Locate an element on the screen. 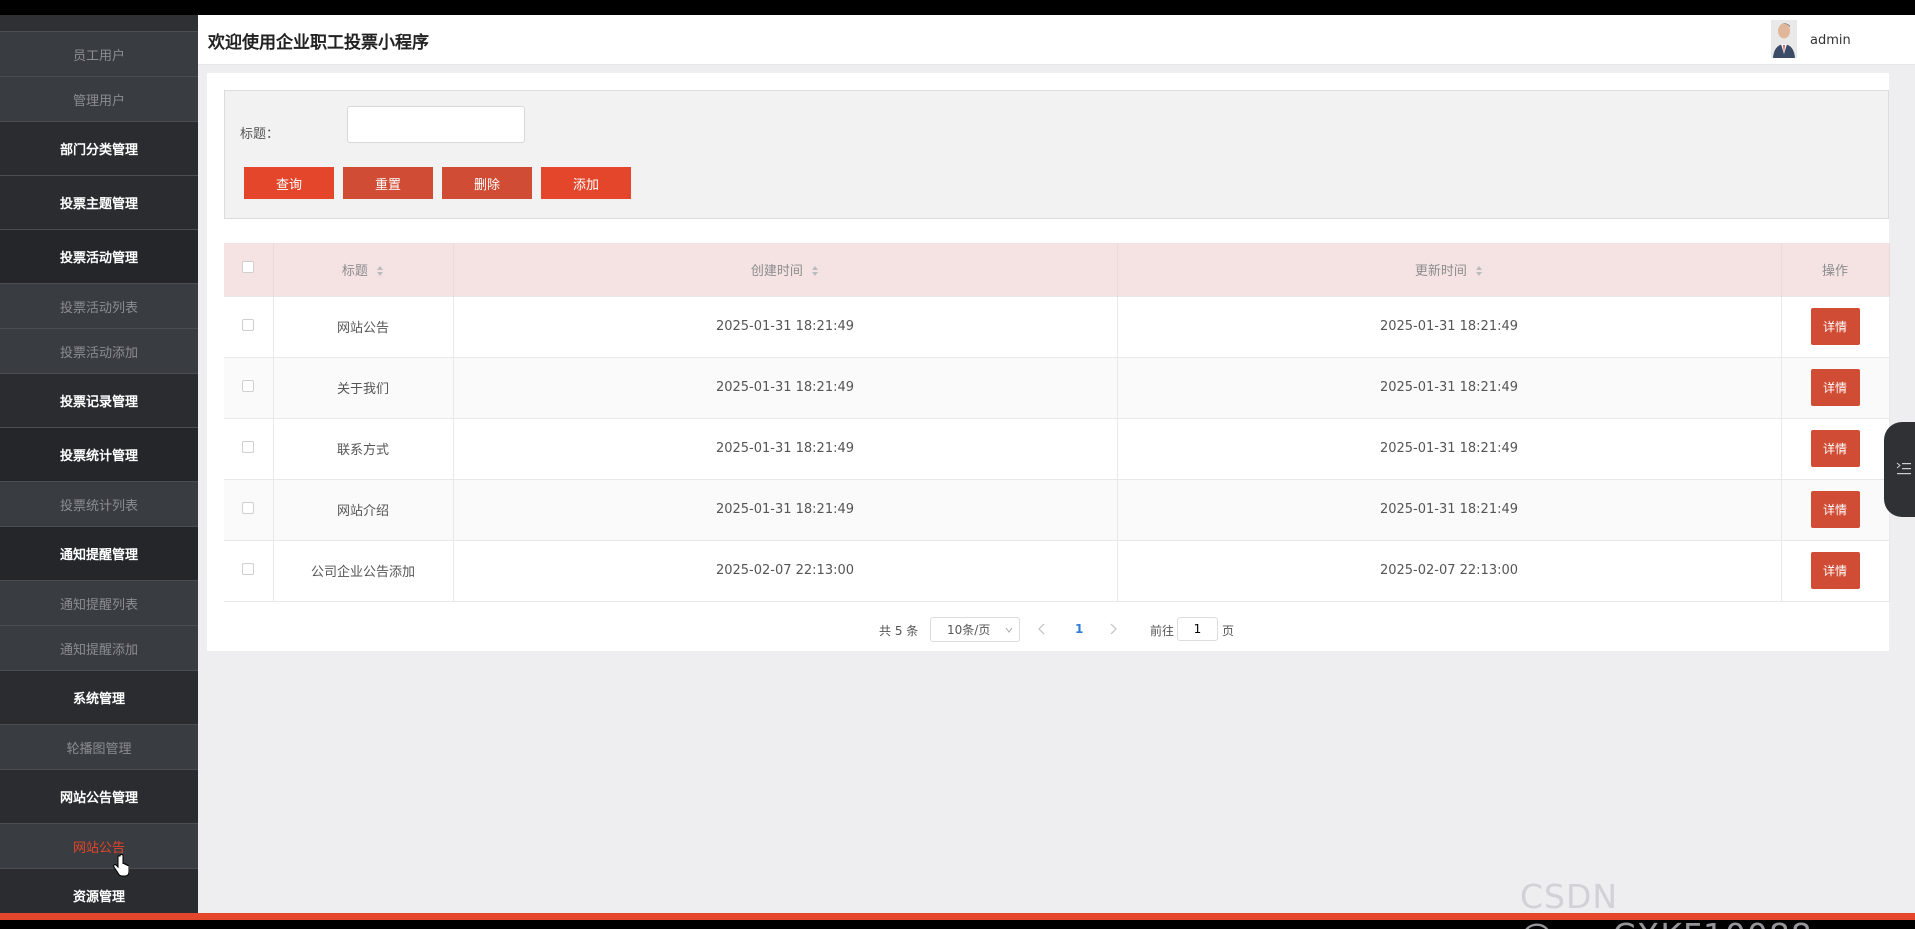 Image resolution: width=1915 pixels, height=929 pixels. column-title-label: 标题 is located at coordinates (354, 271).